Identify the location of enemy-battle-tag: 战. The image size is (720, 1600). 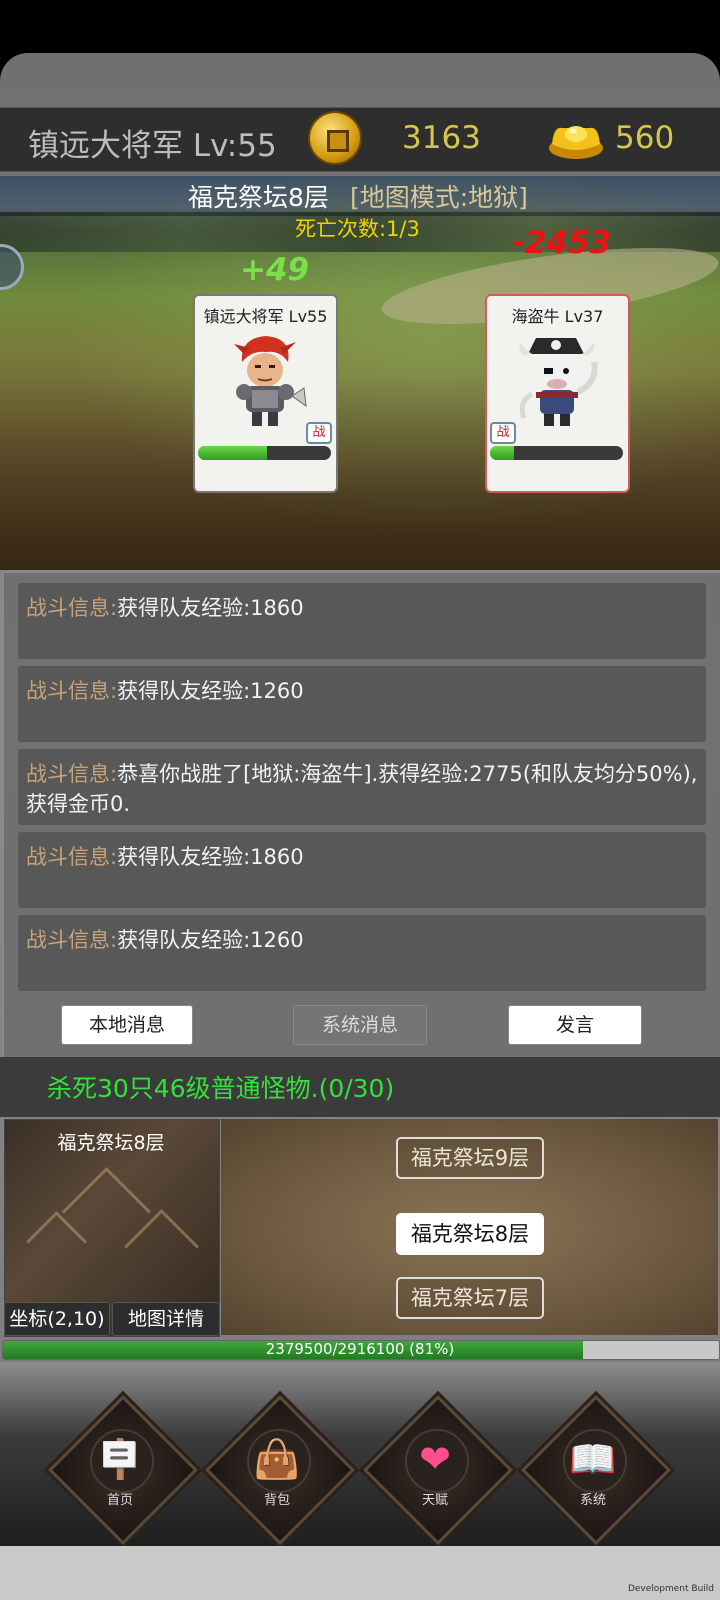
(503, 433).